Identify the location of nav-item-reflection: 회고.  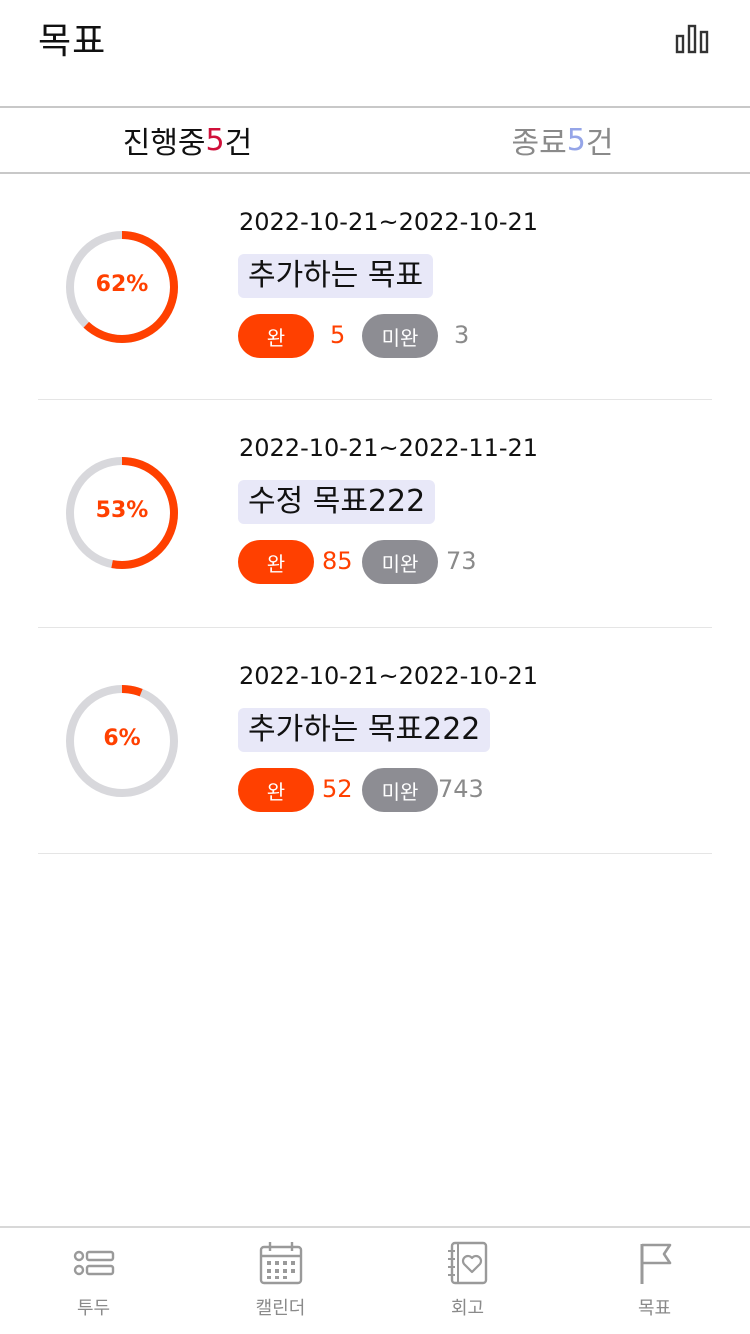
(467, 1281).